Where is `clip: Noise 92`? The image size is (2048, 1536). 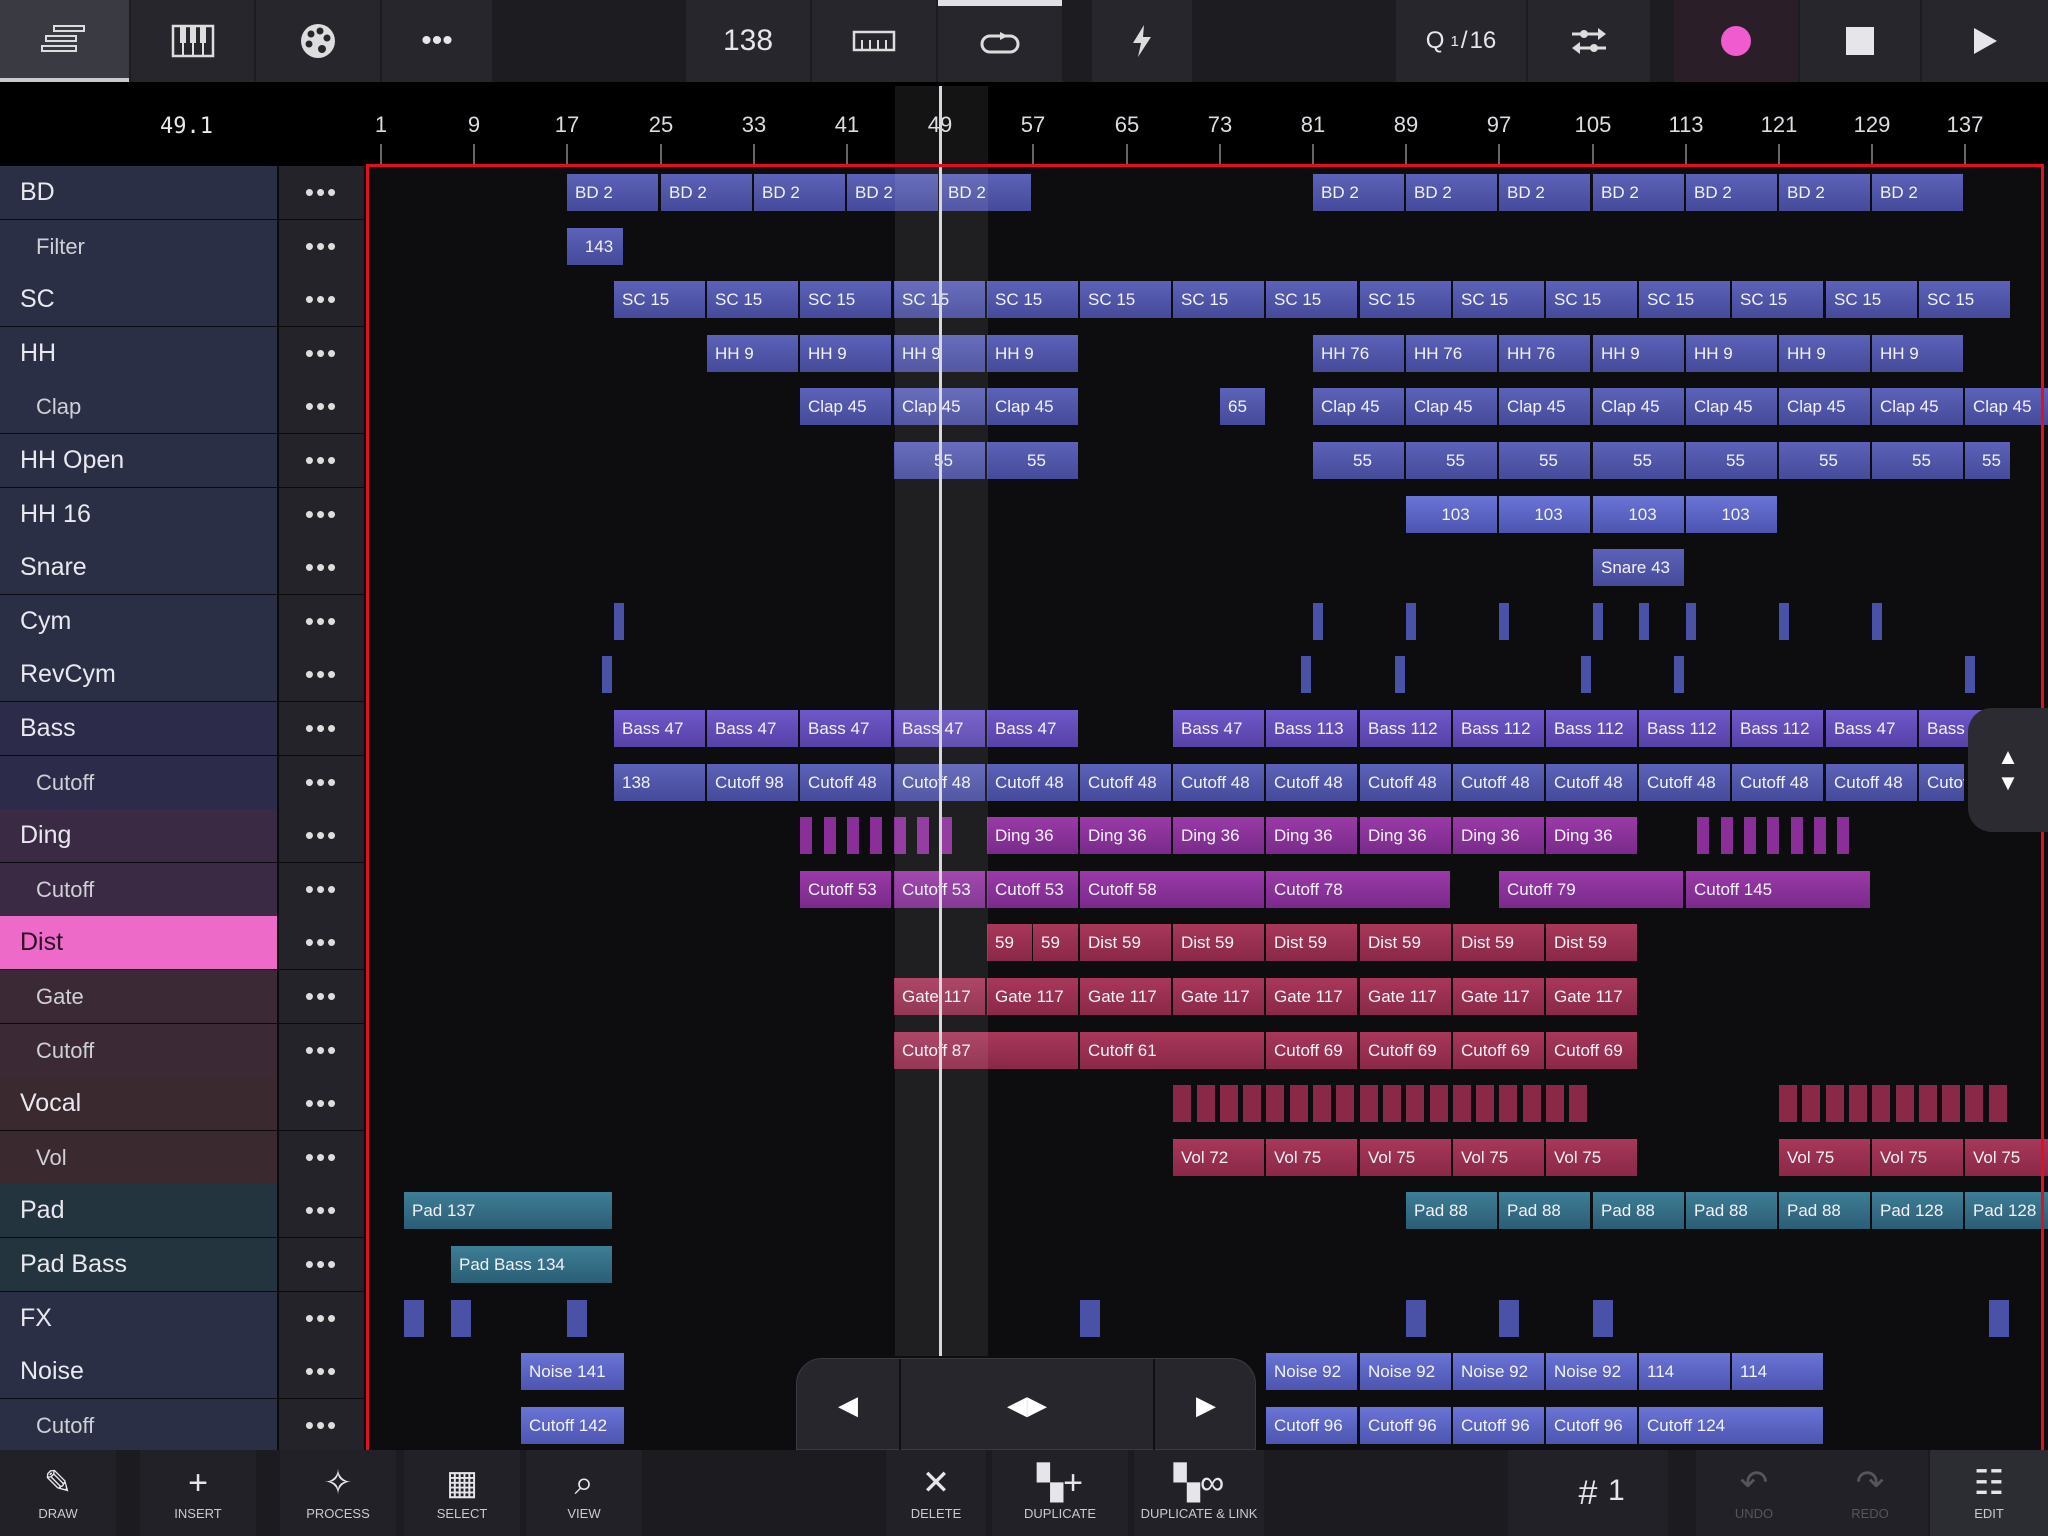 clip: Noise 92 is located at coordinates (1311, 1371).